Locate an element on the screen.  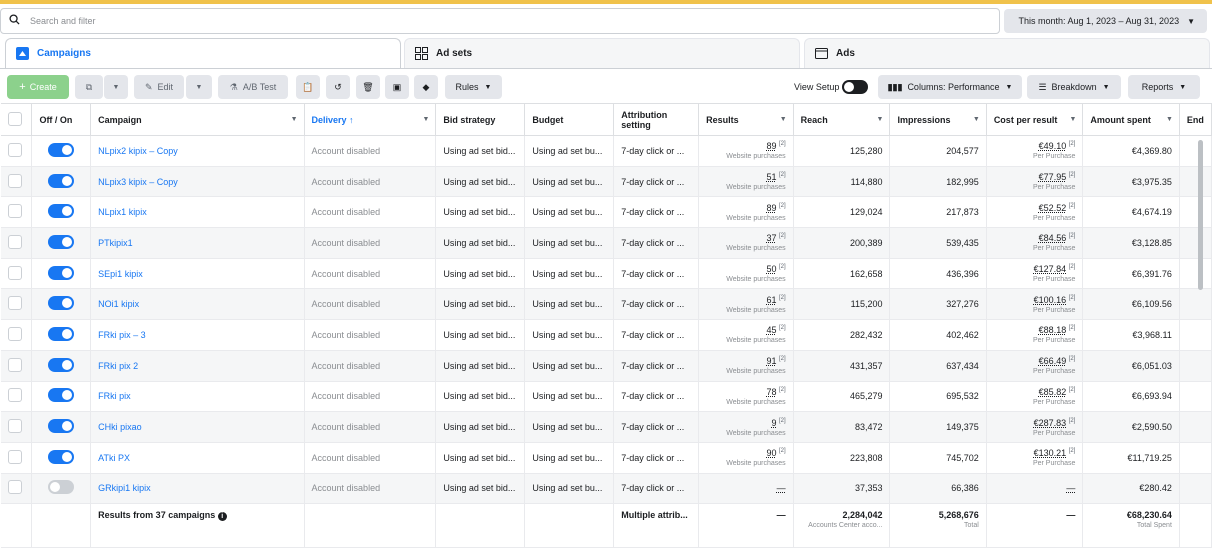
campaign-name-link: FRki pix – 3 is located at coordinates (122, 335).